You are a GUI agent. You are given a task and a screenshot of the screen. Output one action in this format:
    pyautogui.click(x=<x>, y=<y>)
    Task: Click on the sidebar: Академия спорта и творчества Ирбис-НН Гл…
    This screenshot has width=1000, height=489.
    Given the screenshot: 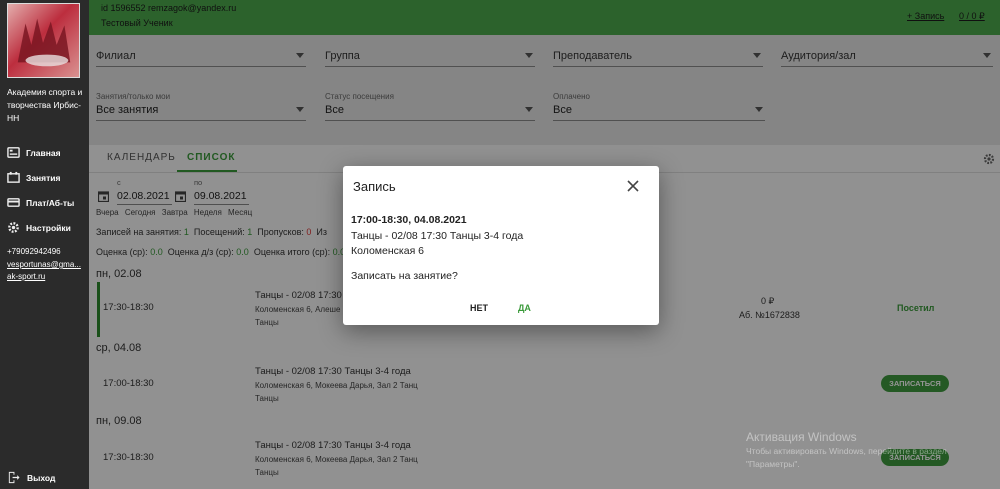 What is the action you would take?
    pyautogui.click(x=44, y=244)
    